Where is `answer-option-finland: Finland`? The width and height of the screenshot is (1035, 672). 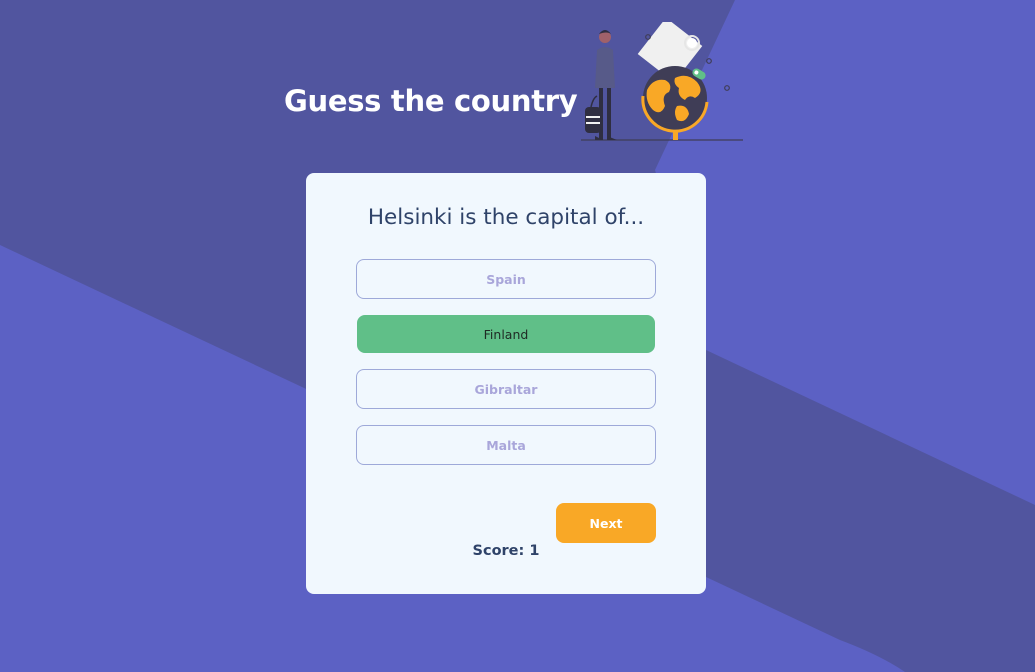 answer-option-finland: Finland is located at coordinates (506, 334).